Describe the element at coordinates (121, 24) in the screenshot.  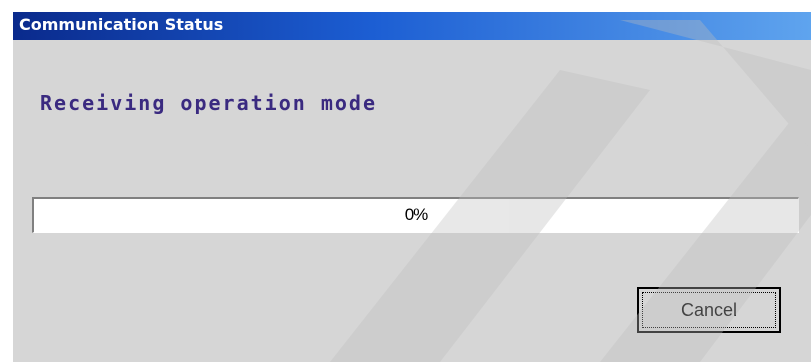
I see `window-title: Communication Status` at that location.